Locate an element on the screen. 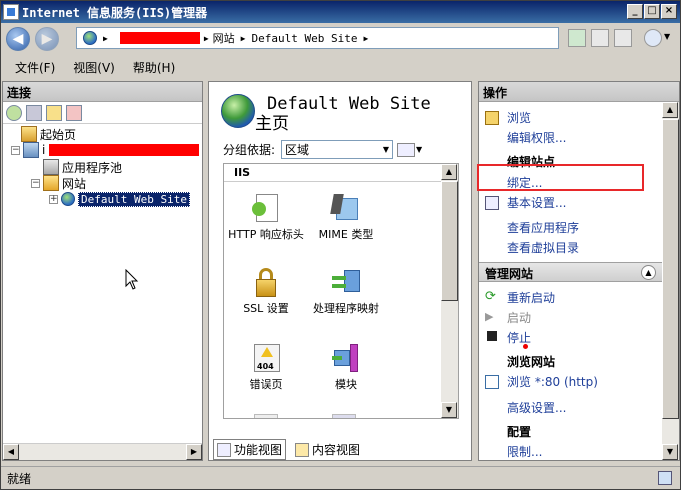 This screenshot has width=681, height=490. feature-handler-mappings: 处理程序映射 is located at coordinates (346, 290).